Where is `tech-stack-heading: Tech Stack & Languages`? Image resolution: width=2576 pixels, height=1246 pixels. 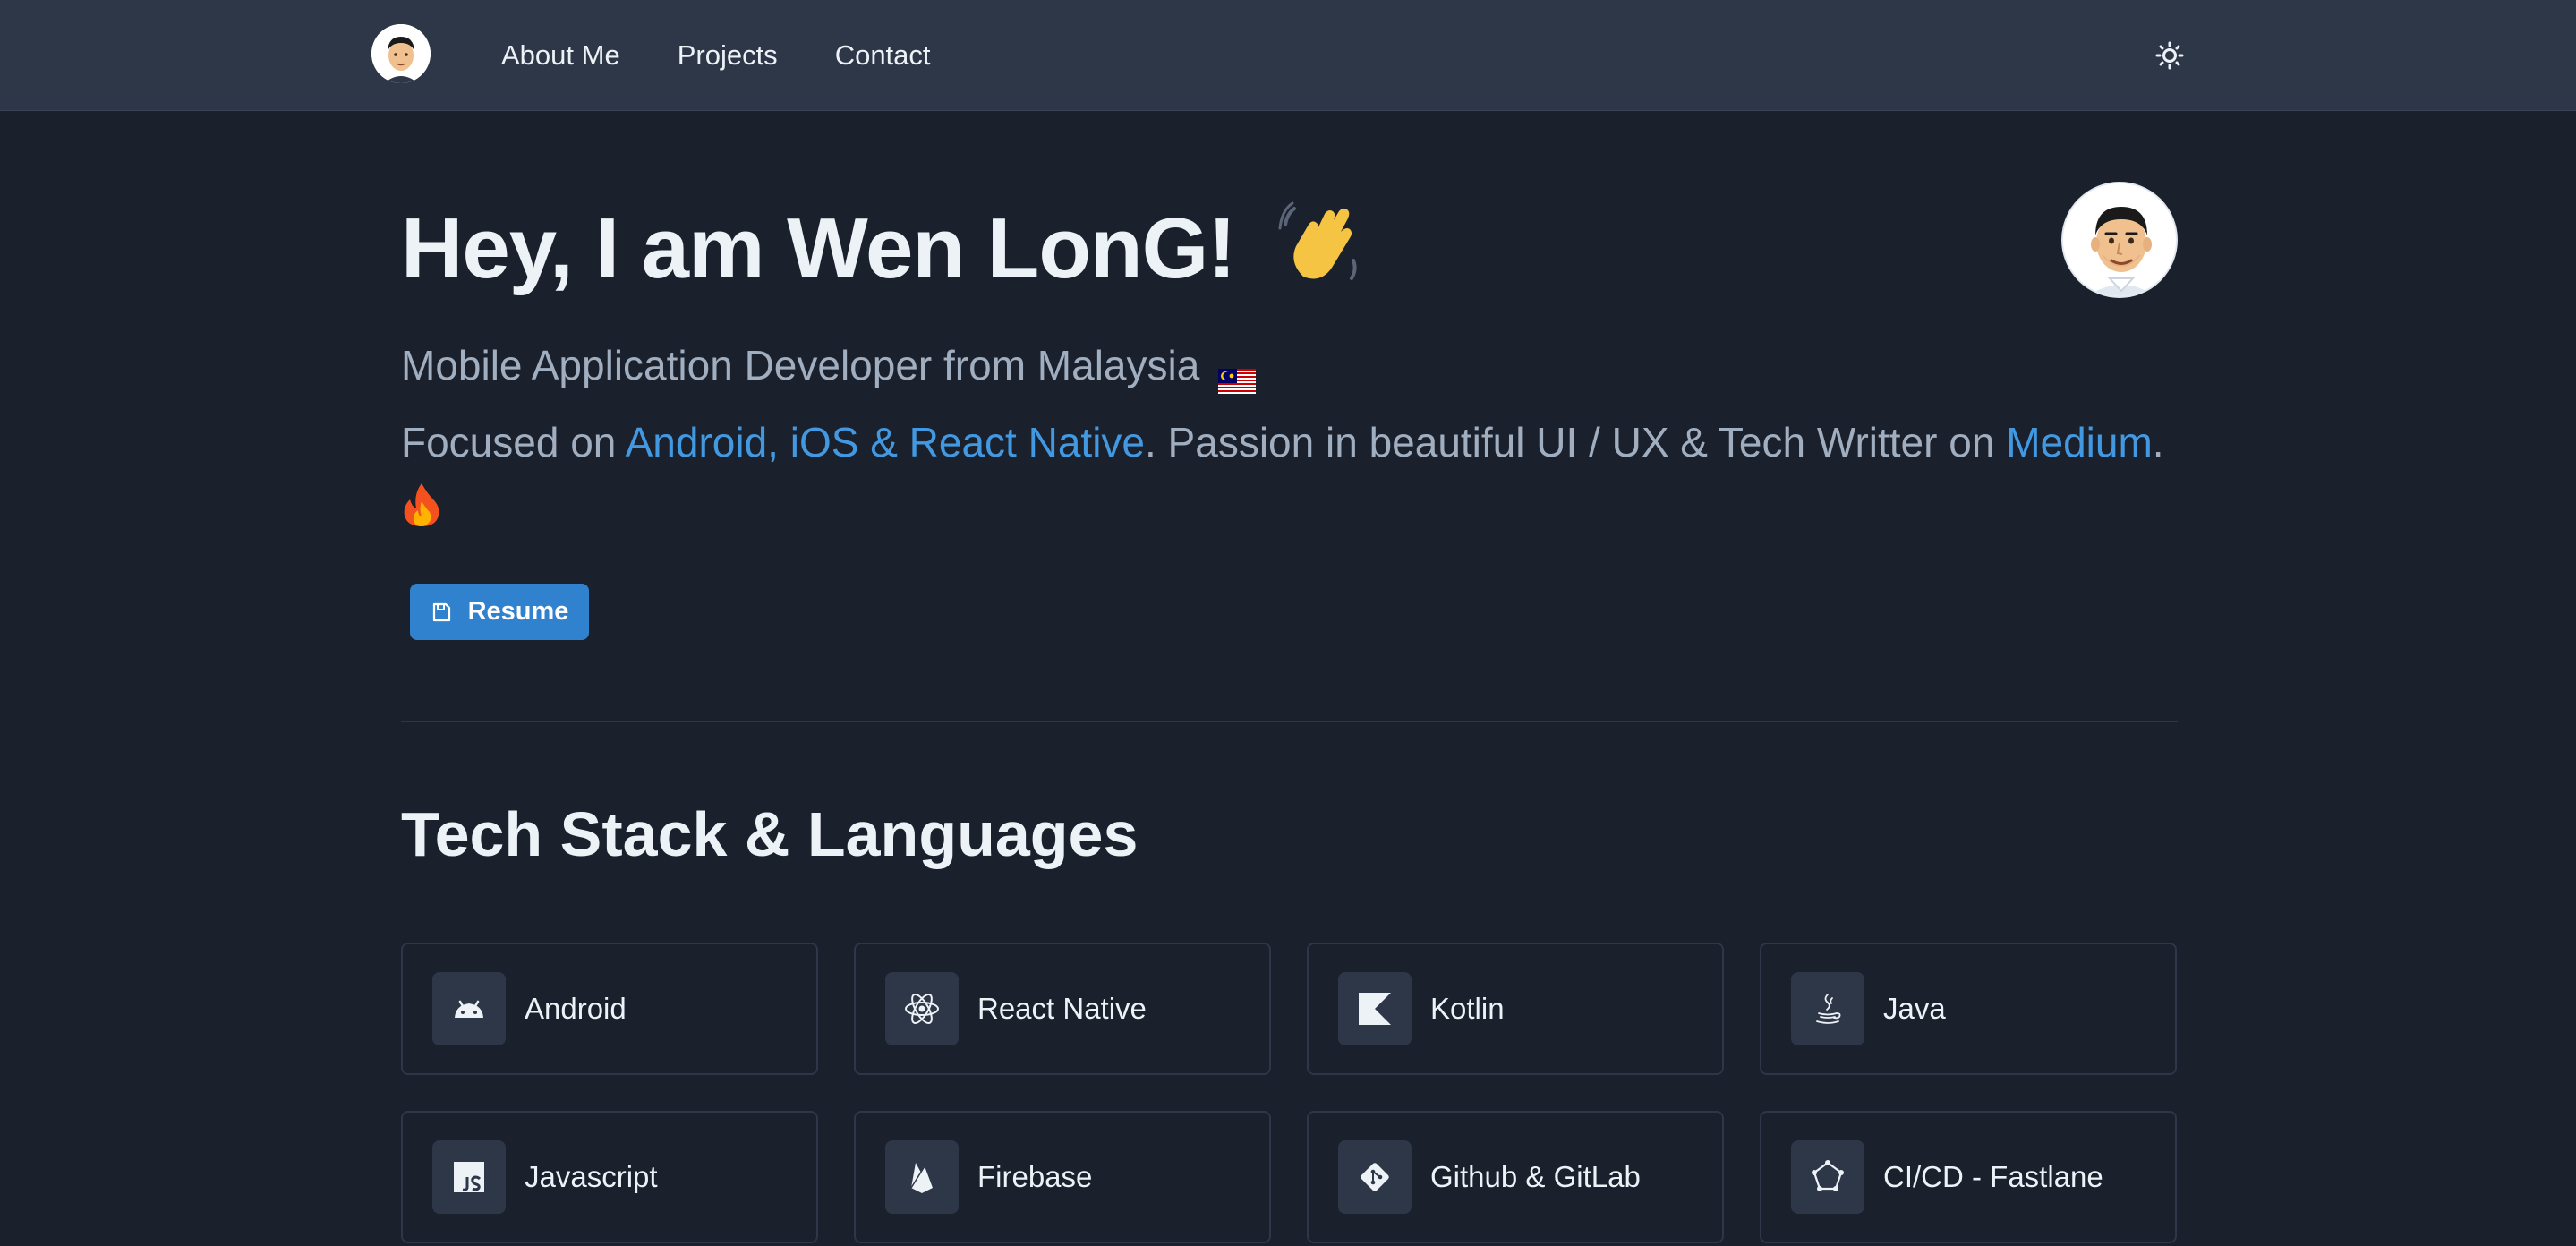 tech-stack-heading: Tech Stack & Languages is located at coordinates (770, 834).